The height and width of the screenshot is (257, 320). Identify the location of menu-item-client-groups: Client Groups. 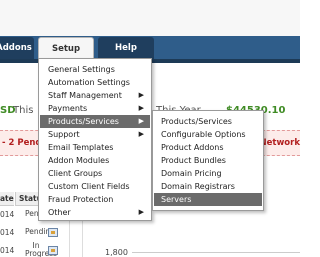
(95, 173).